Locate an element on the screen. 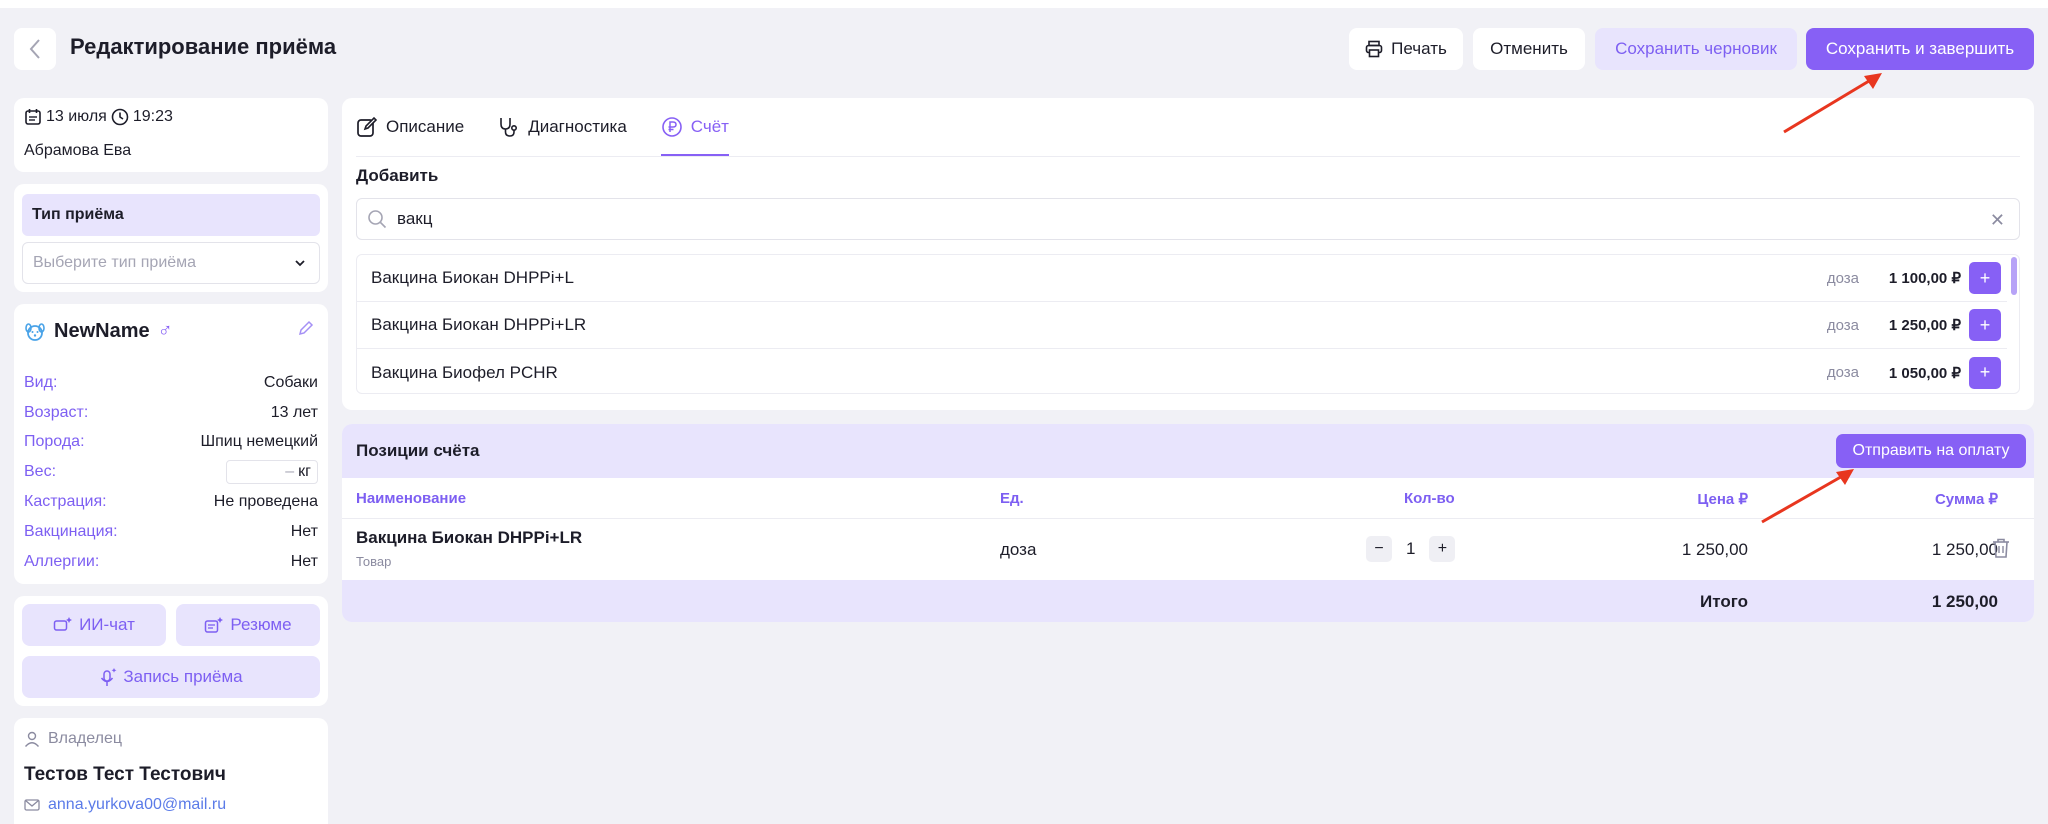  chevron-down-icon is located at coordinates (300, 263).